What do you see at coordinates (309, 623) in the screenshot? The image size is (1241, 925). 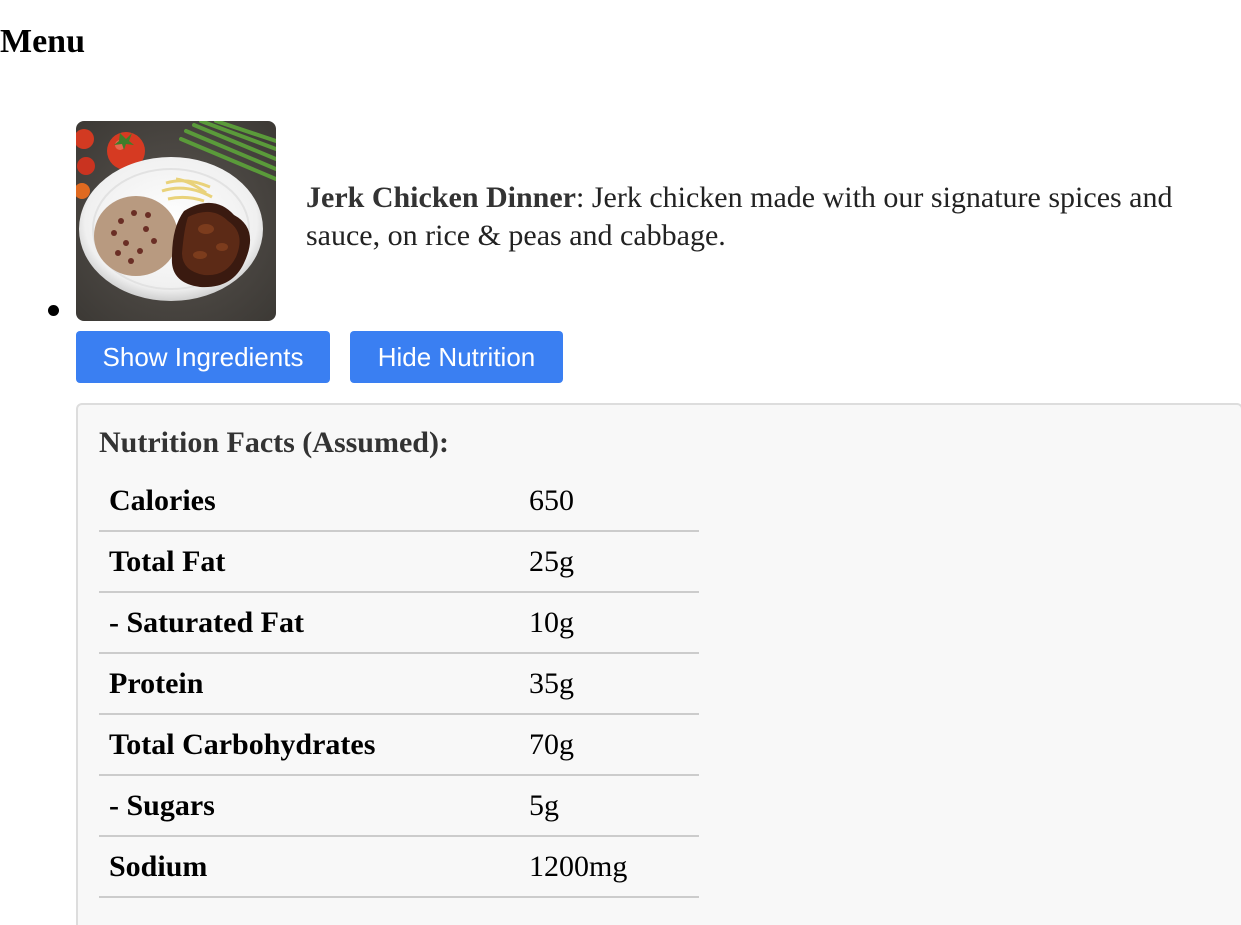 I see `nutrient-name: - Saturated Fat` at bounding box center [309, 623].